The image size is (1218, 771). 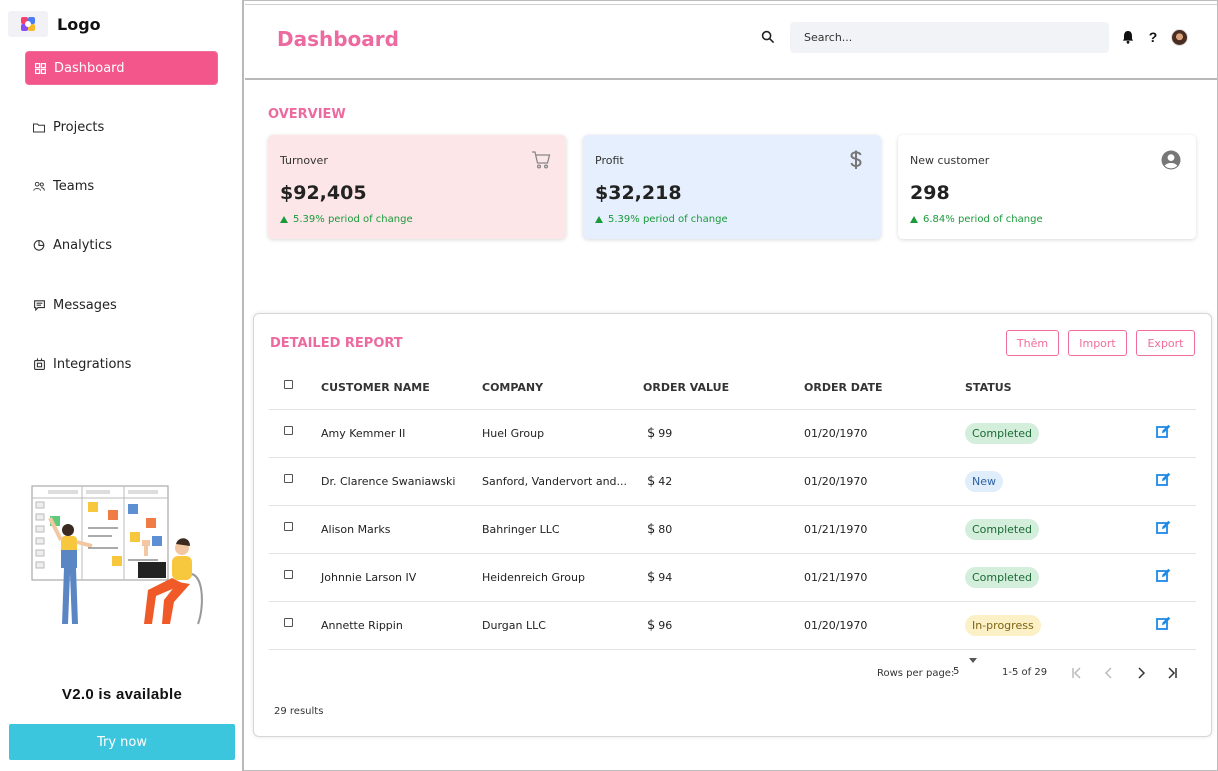 What do you see at coordinates (39, 186) in the screenshot?
I see `users-icon` at bounding box center [39, 186].